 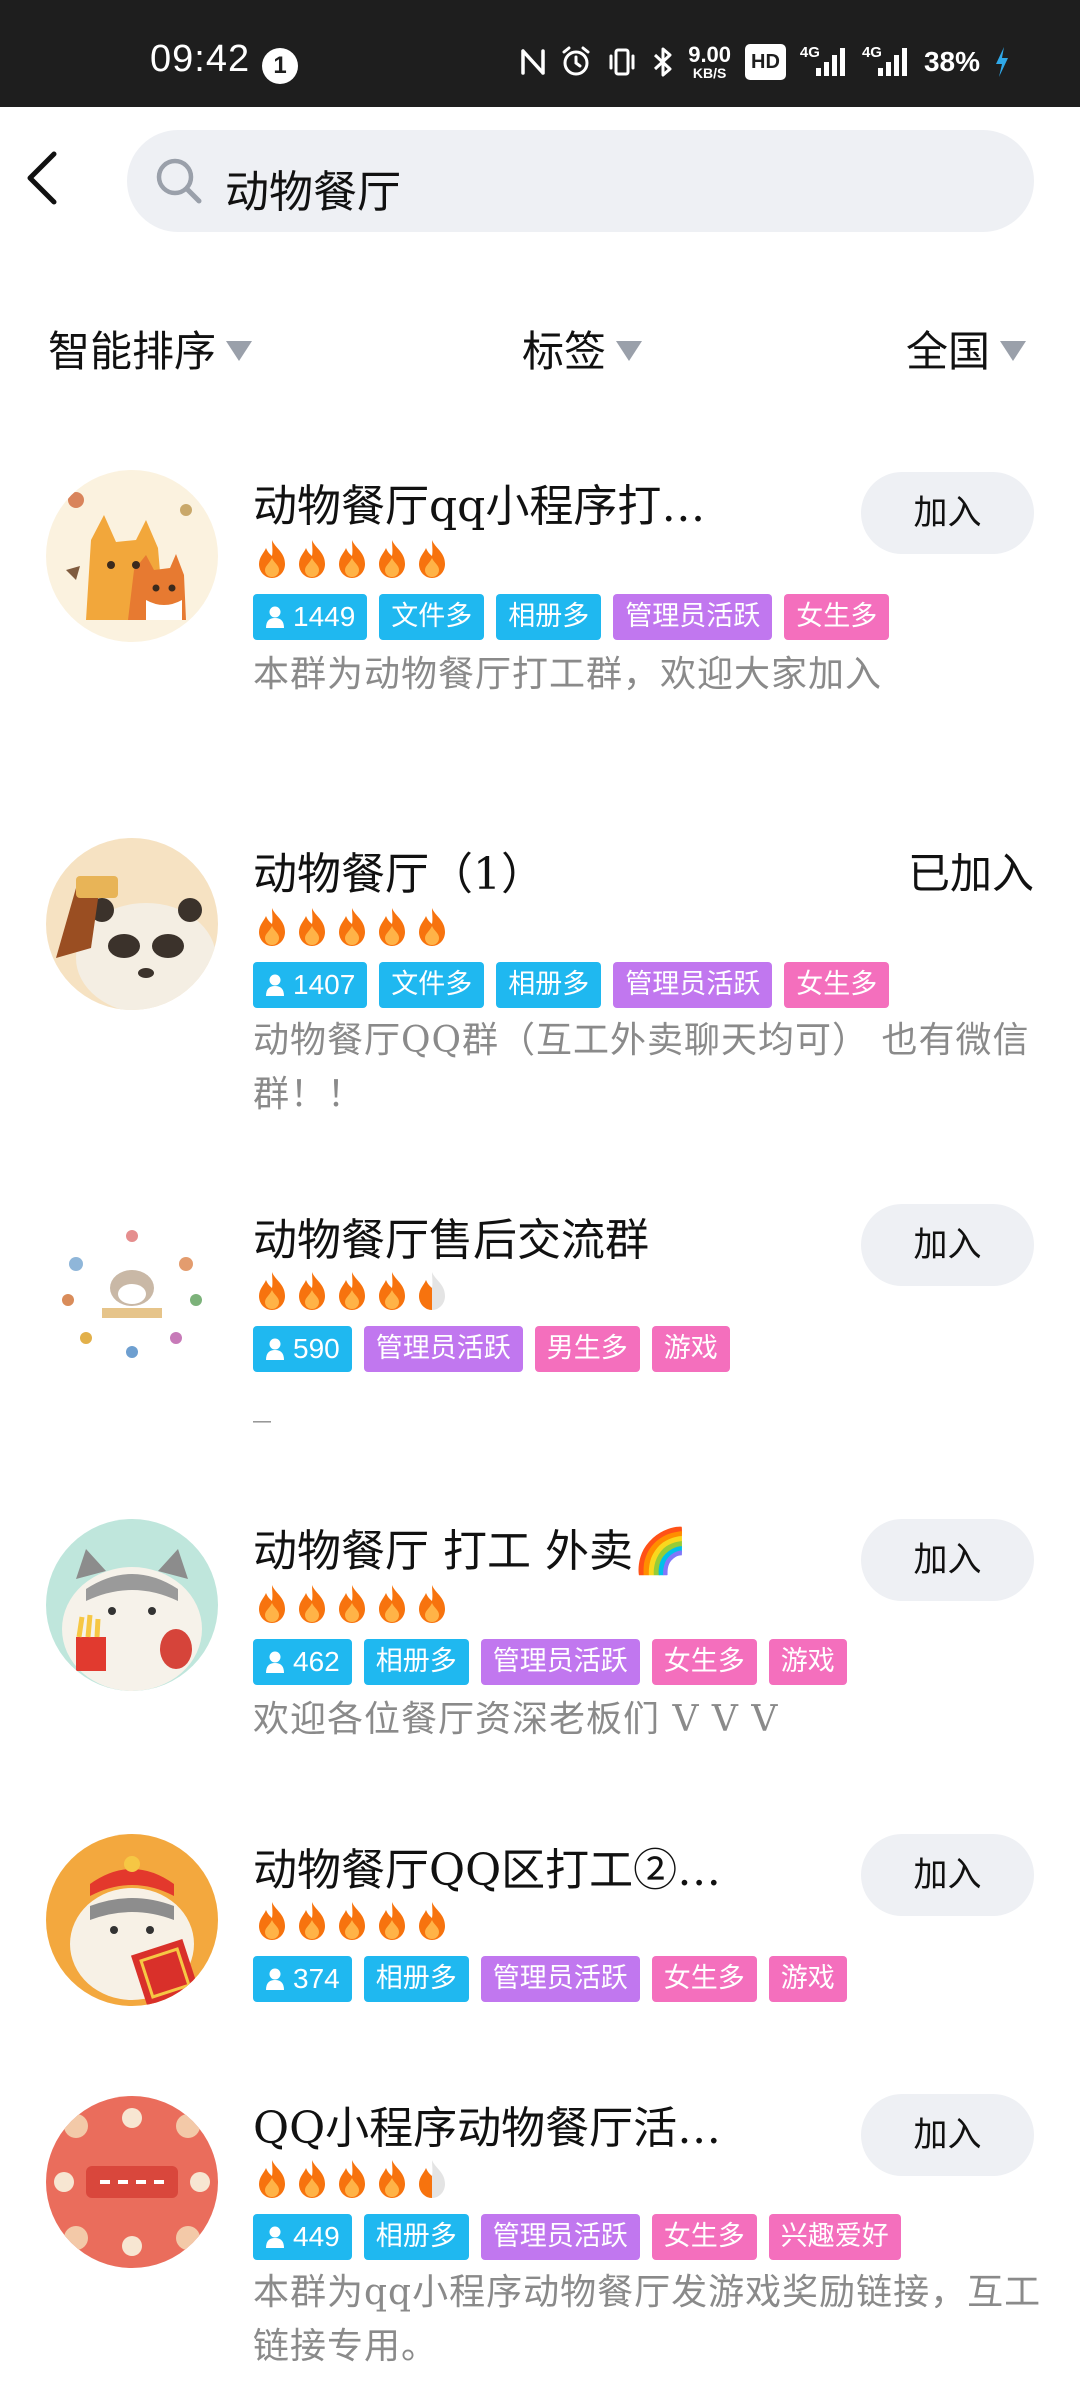 What do you see at coordinates (280, 66) in the screenshot?
I see `notification-count-badge: 1` at bounding box center [280, 66].